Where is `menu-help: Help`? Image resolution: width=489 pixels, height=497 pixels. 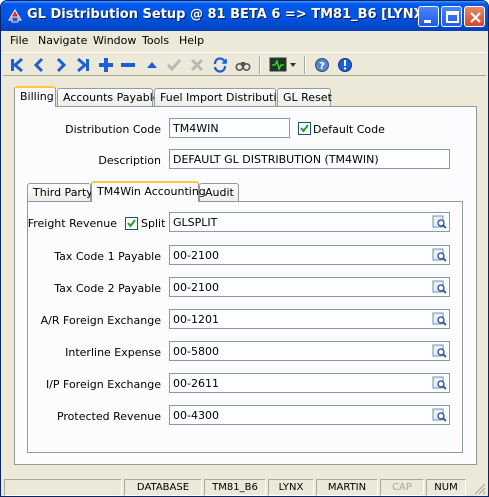 menu-help: Help is located at coordinates (191, 40).